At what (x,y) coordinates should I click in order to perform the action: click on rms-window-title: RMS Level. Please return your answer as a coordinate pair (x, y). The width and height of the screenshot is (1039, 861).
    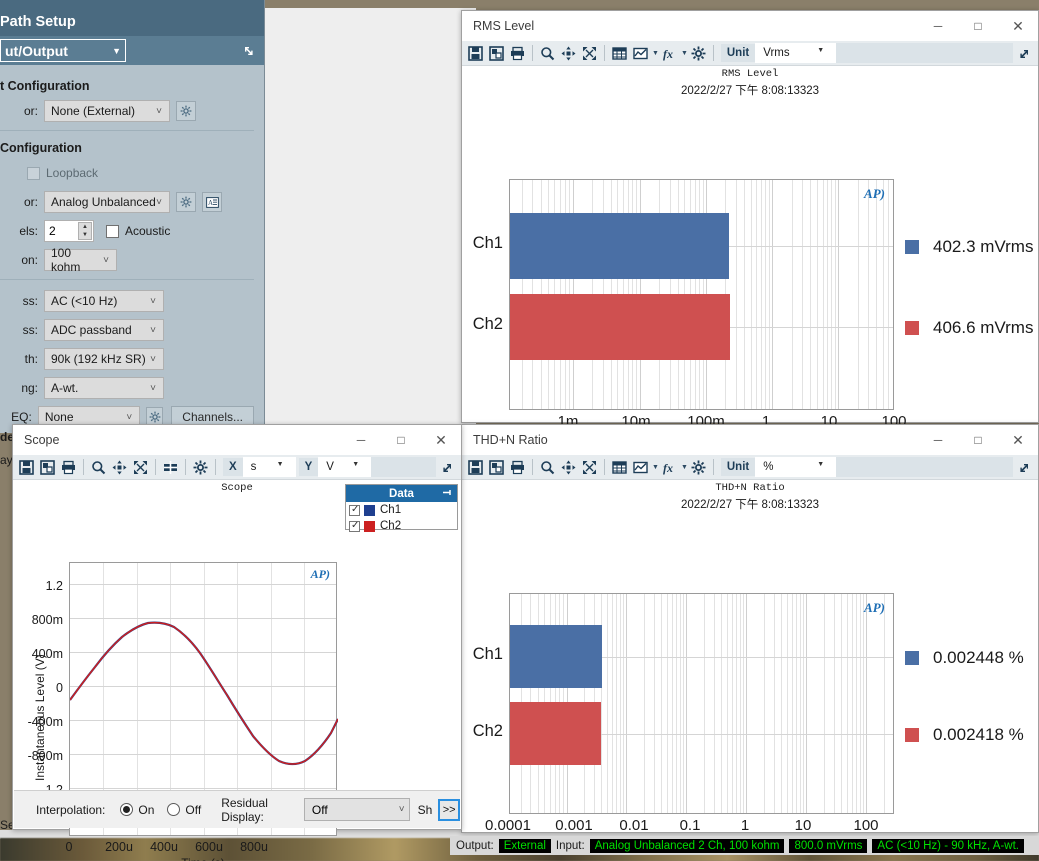
    Looking at the image, I should click on (504, 26).